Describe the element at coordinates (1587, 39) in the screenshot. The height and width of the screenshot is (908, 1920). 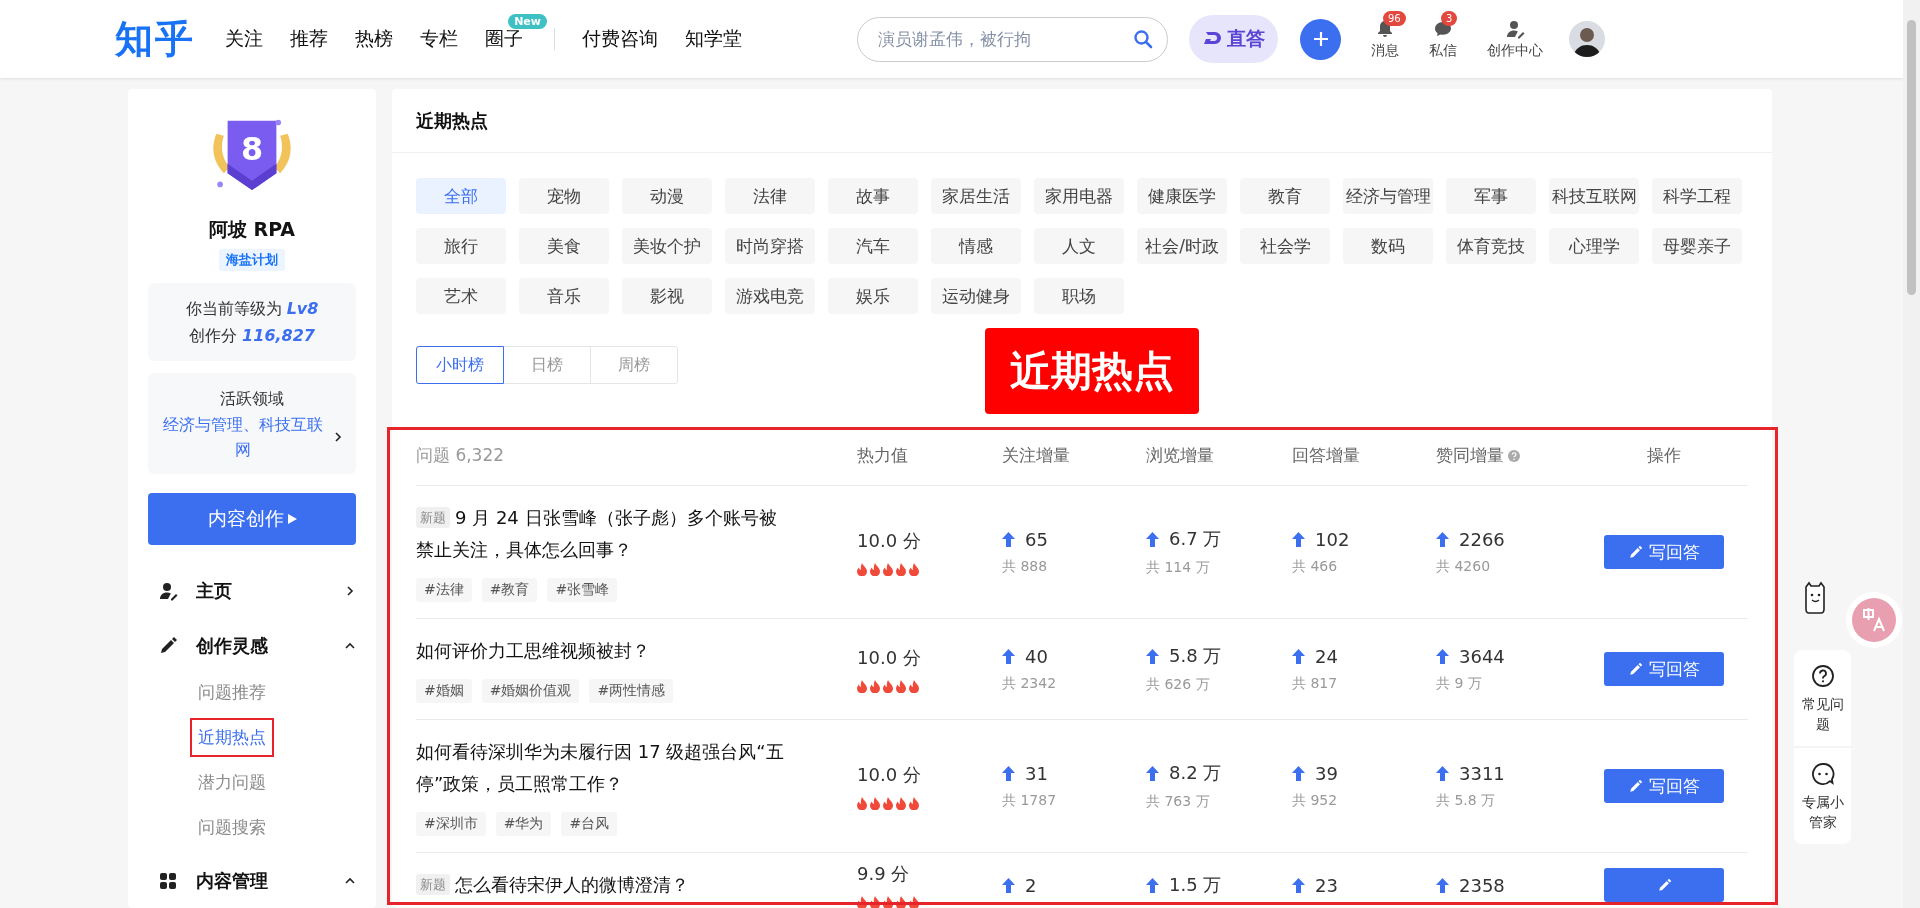
I see `avatar` at that location.